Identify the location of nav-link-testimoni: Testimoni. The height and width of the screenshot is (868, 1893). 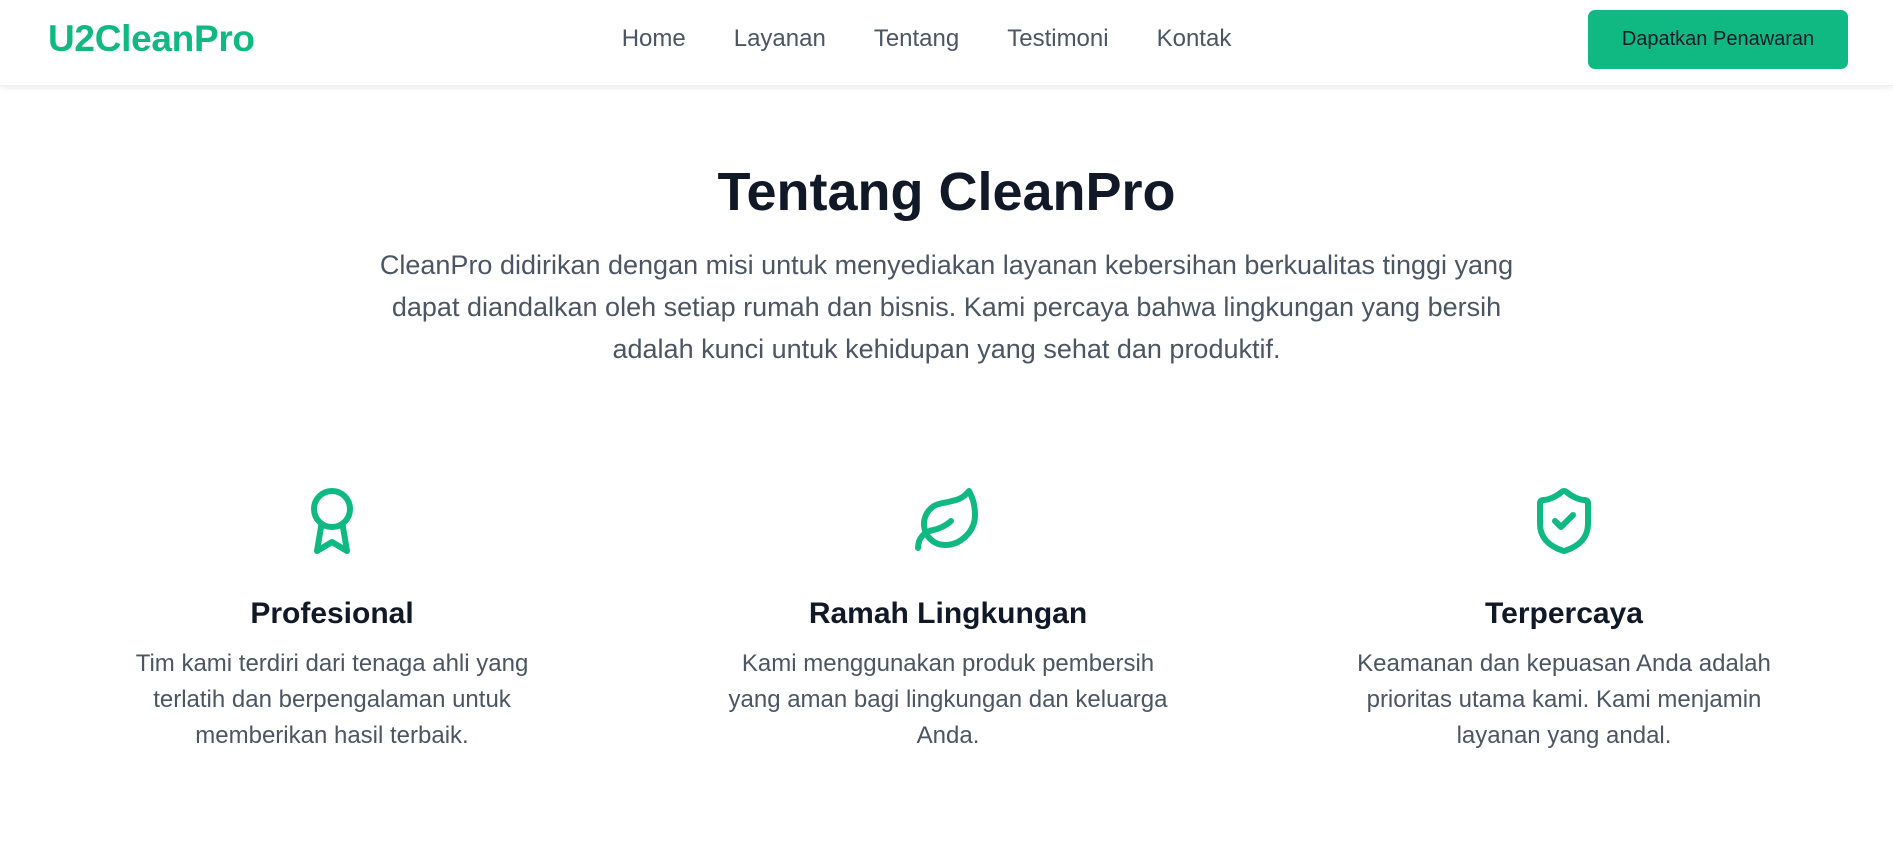
(1057, 38).